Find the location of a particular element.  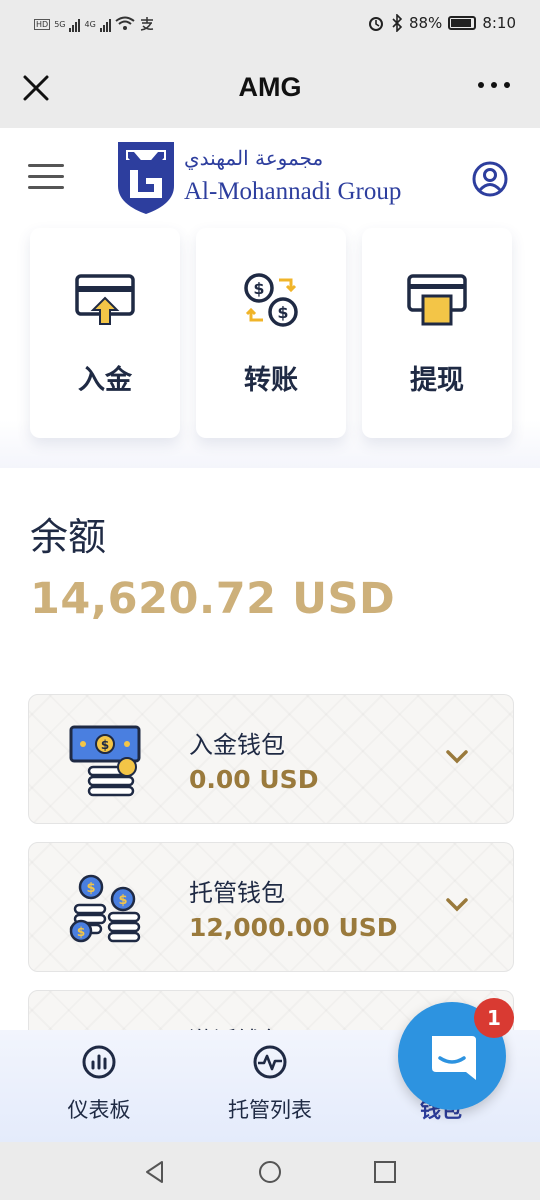

status-left: HD 5G 4G is located at coordinates (94, 24).